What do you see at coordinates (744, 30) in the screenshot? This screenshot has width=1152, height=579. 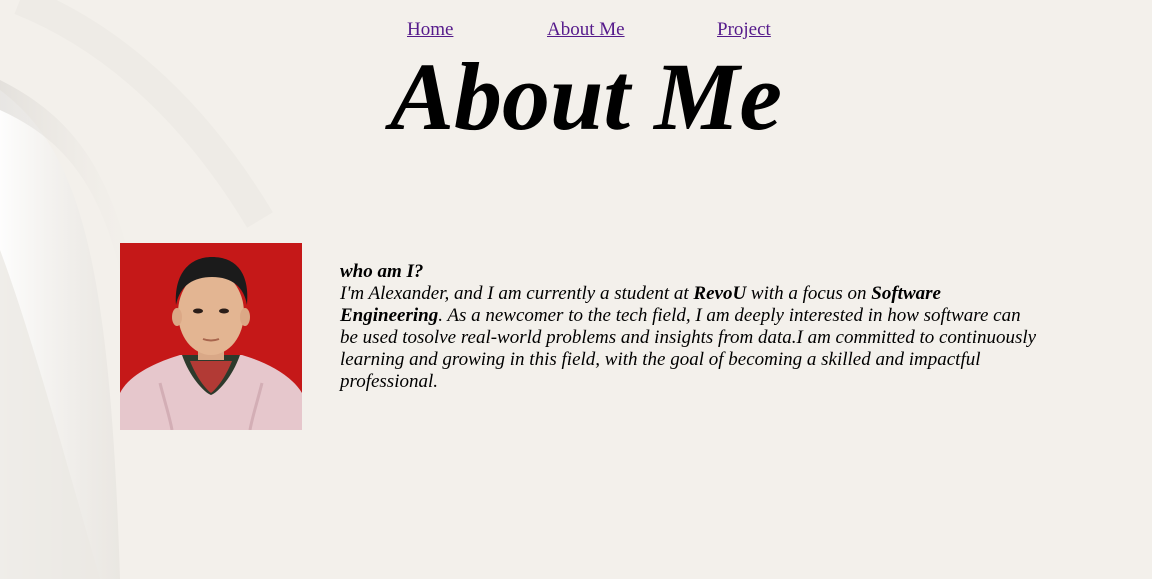 I see `nav-link-project: Project` at bounding box center [744, 30].